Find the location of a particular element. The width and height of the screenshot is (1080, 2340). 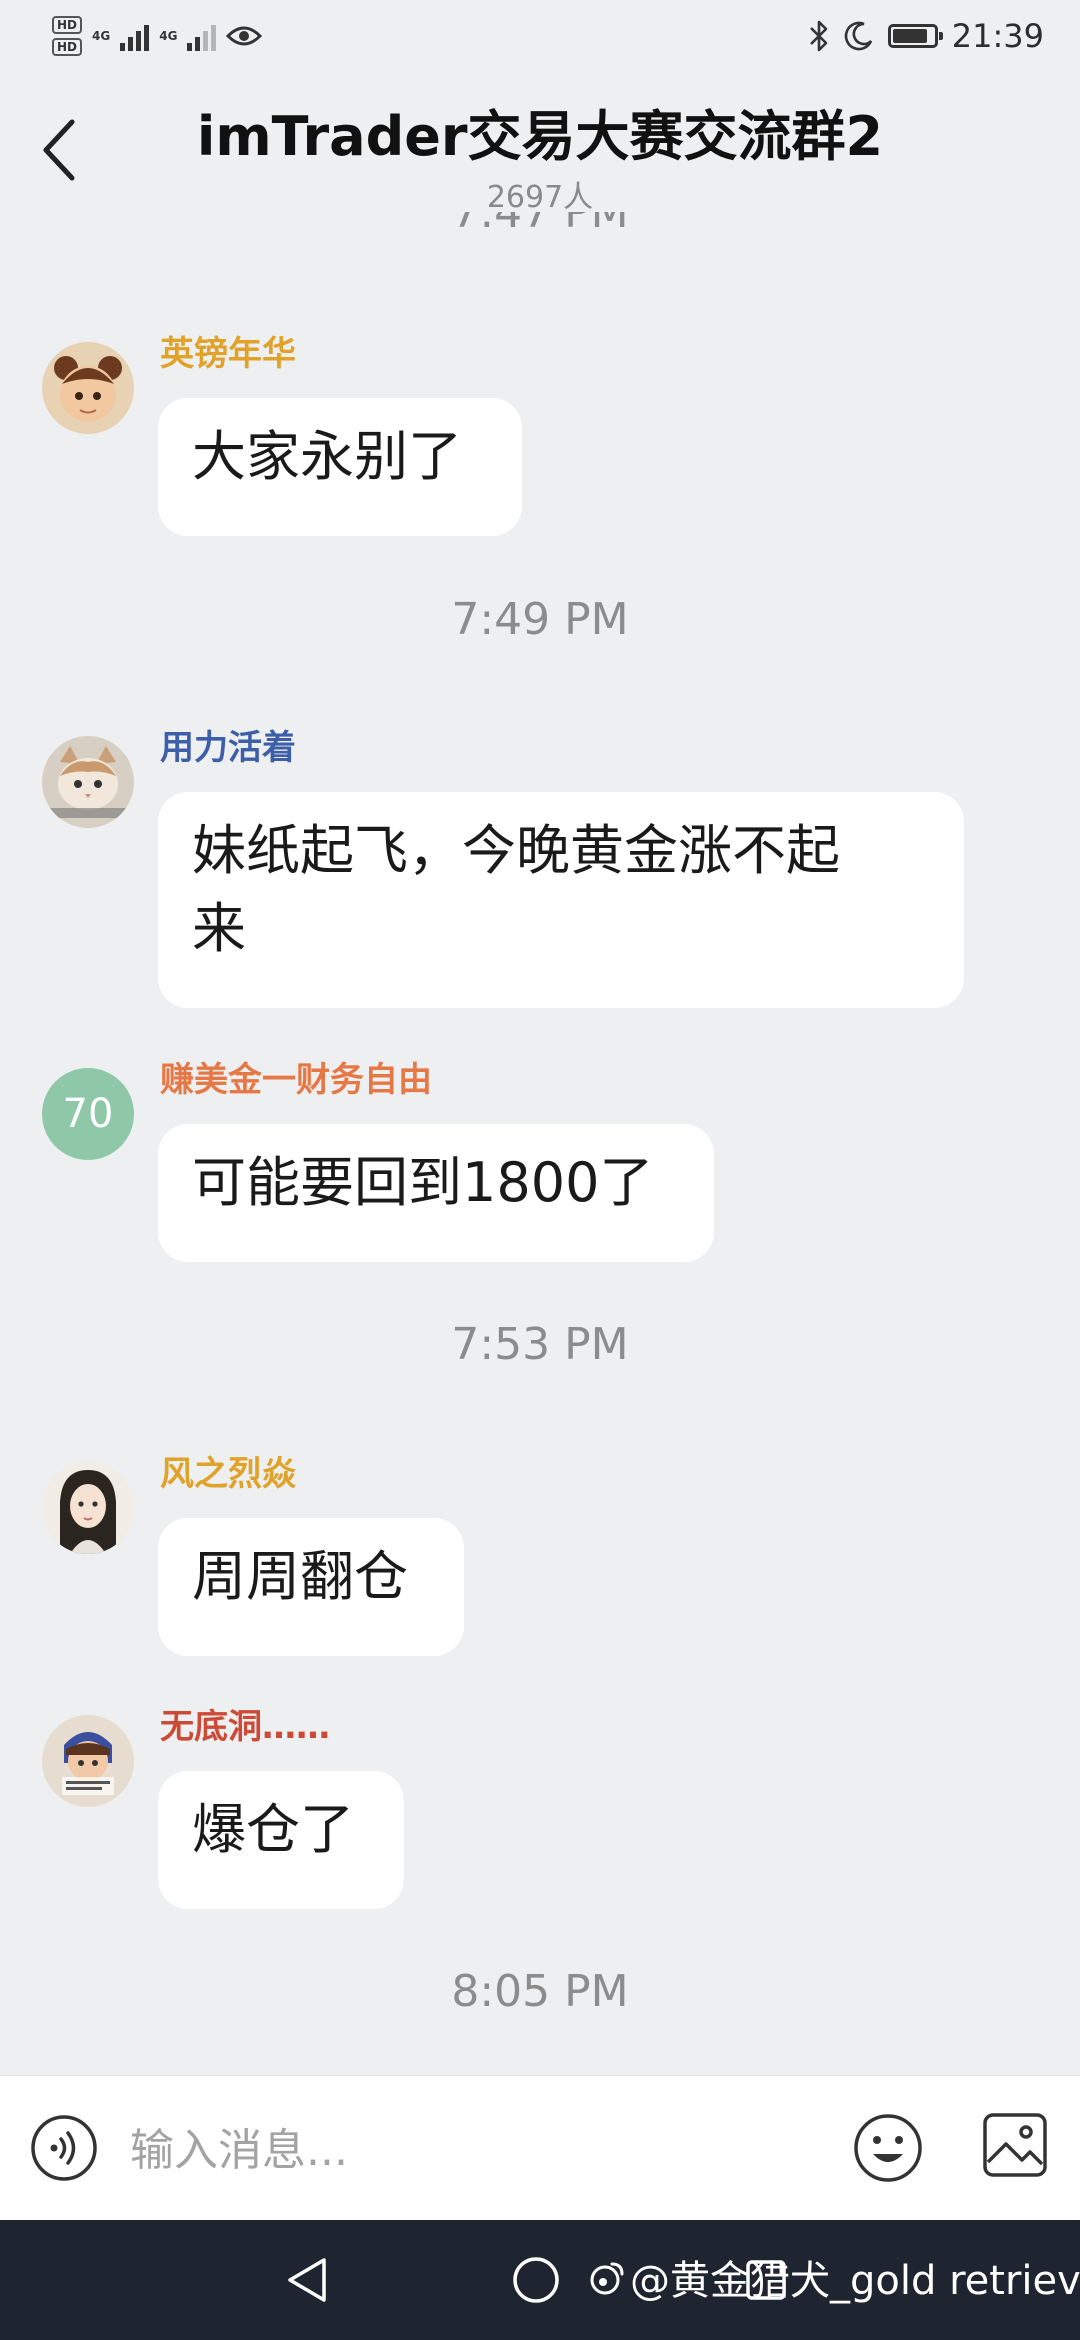

chat-header: imTrader交易大赛交流群2 2697人 is located at coordinates (540, 143).